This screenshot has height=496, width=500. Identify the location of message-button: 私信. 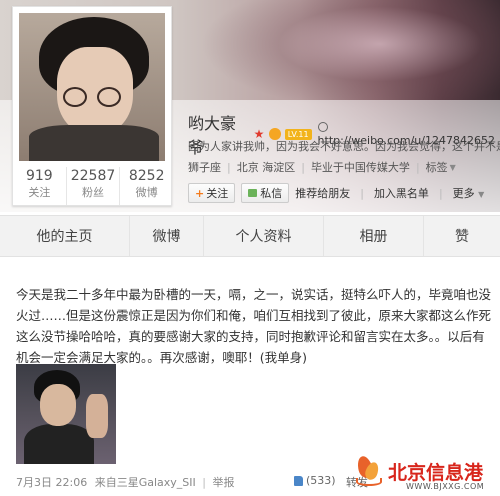
(265, 193).